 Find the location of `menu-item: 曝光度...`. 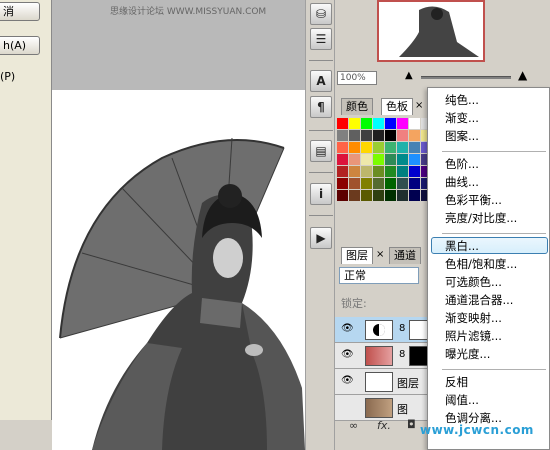

menu-item: 曝光度... is located at coordinates (467, 354).